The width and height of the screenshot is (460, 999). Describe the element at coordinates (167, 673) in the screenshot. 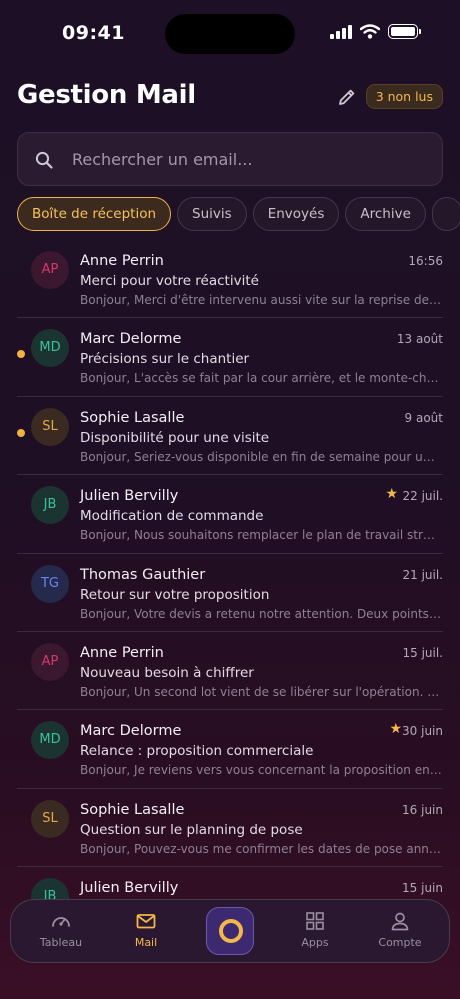

I see `mail-subject: Nouveau besoin à chiffrer` at that location.